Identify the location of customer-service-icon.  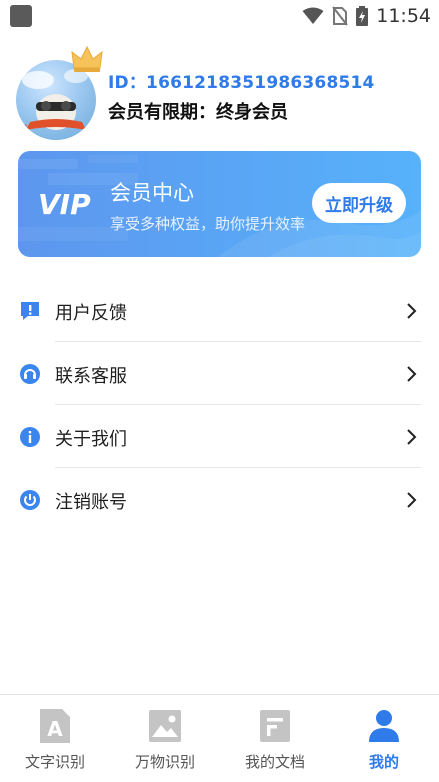
(30, 374).